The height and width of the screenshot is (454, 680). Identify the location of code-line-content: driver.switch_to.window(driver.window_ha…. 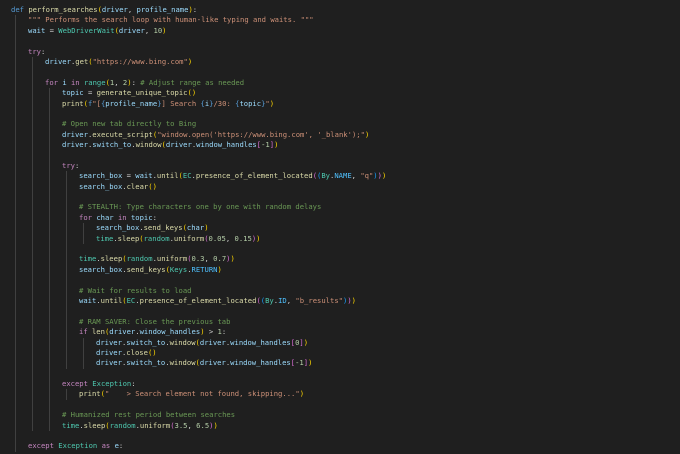
(161, 362).